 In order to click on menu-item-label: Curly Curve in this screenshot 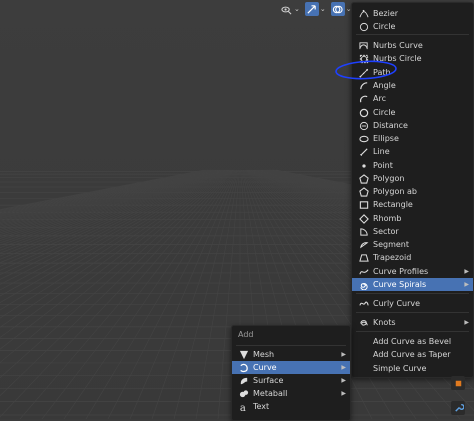, I will do `click(397, 303)`.